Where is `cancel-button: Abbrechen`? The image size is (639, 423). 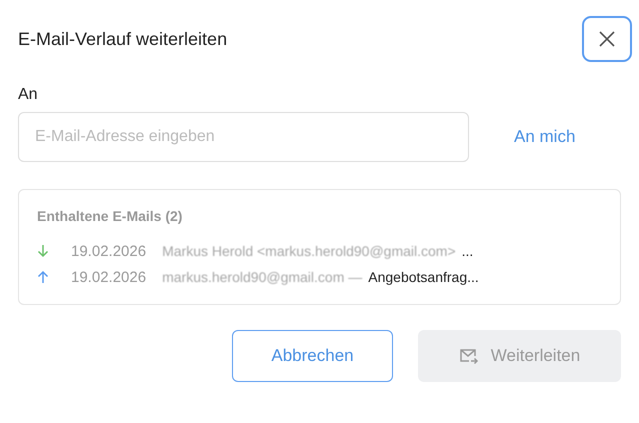 cancel-button: Abbrechen is located at coordinates (312, 356).